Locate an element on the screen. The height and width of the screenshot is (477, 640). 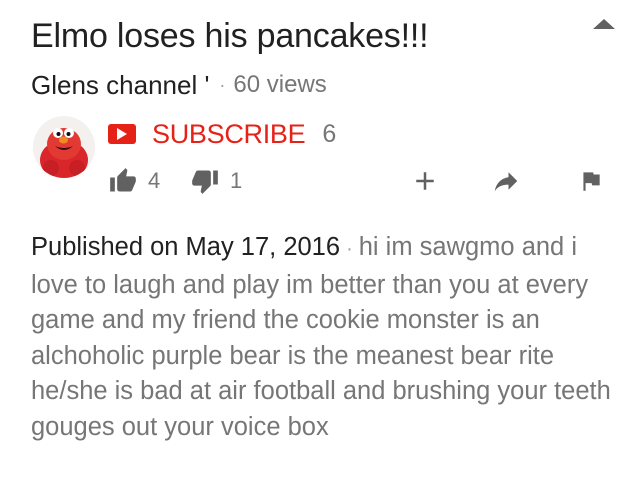
flag-icon is located at coordinates (591, 181).